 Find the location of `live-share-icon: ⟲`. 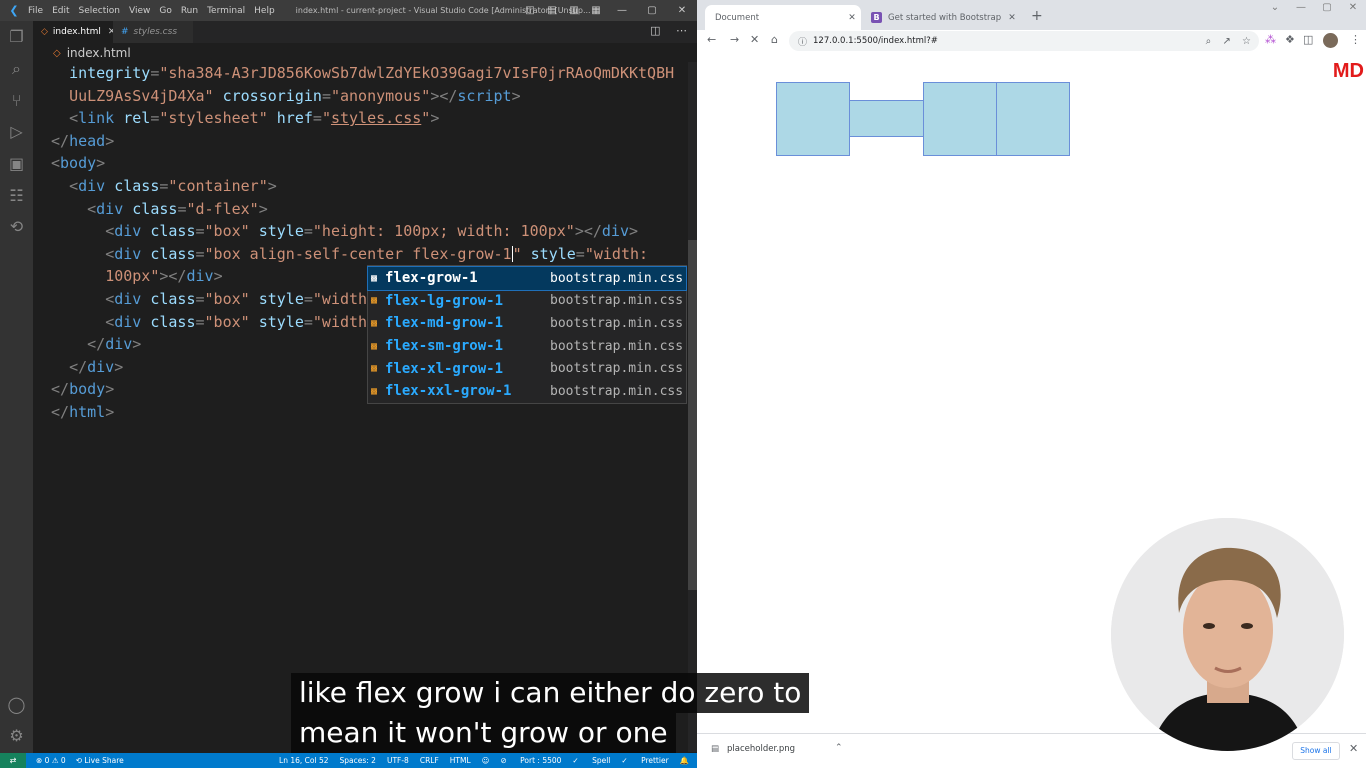

live-share-icon: ⟲ is located at coordinates (16, 227).